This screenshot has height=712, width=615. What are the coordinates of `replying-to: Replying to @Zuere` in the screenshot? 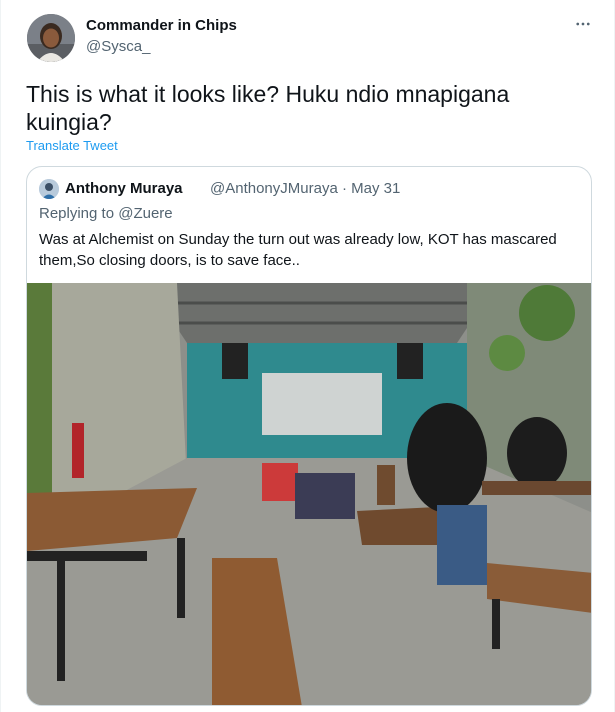 It's located at (106, 213).